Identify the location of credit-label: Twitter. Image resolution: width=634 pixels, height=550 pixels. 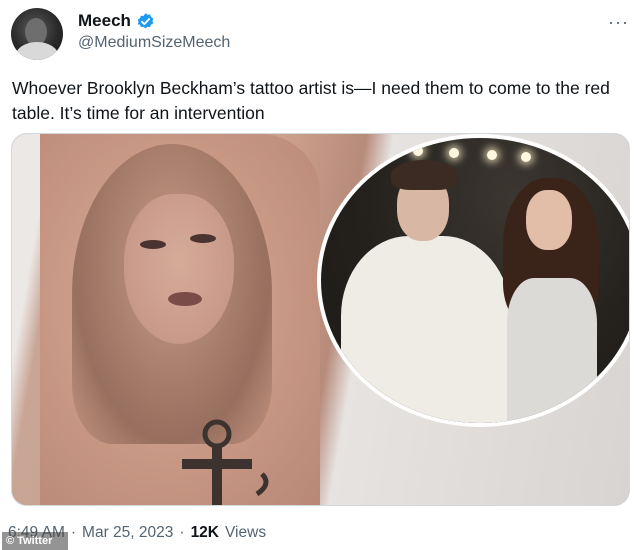
(35, 541).